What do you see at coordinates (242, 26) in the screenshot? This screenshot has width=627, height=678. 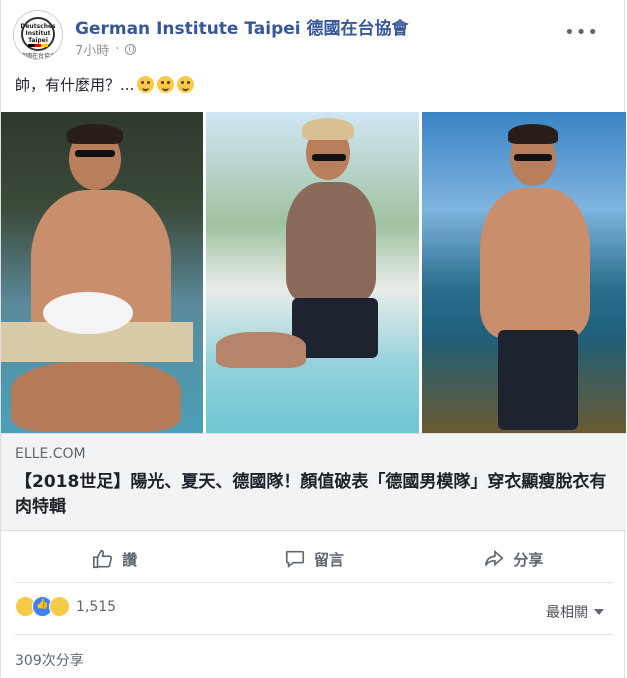 I see `page-name-link: German Institute Taipei 德國在台協會` at bounding box center [242, 26].